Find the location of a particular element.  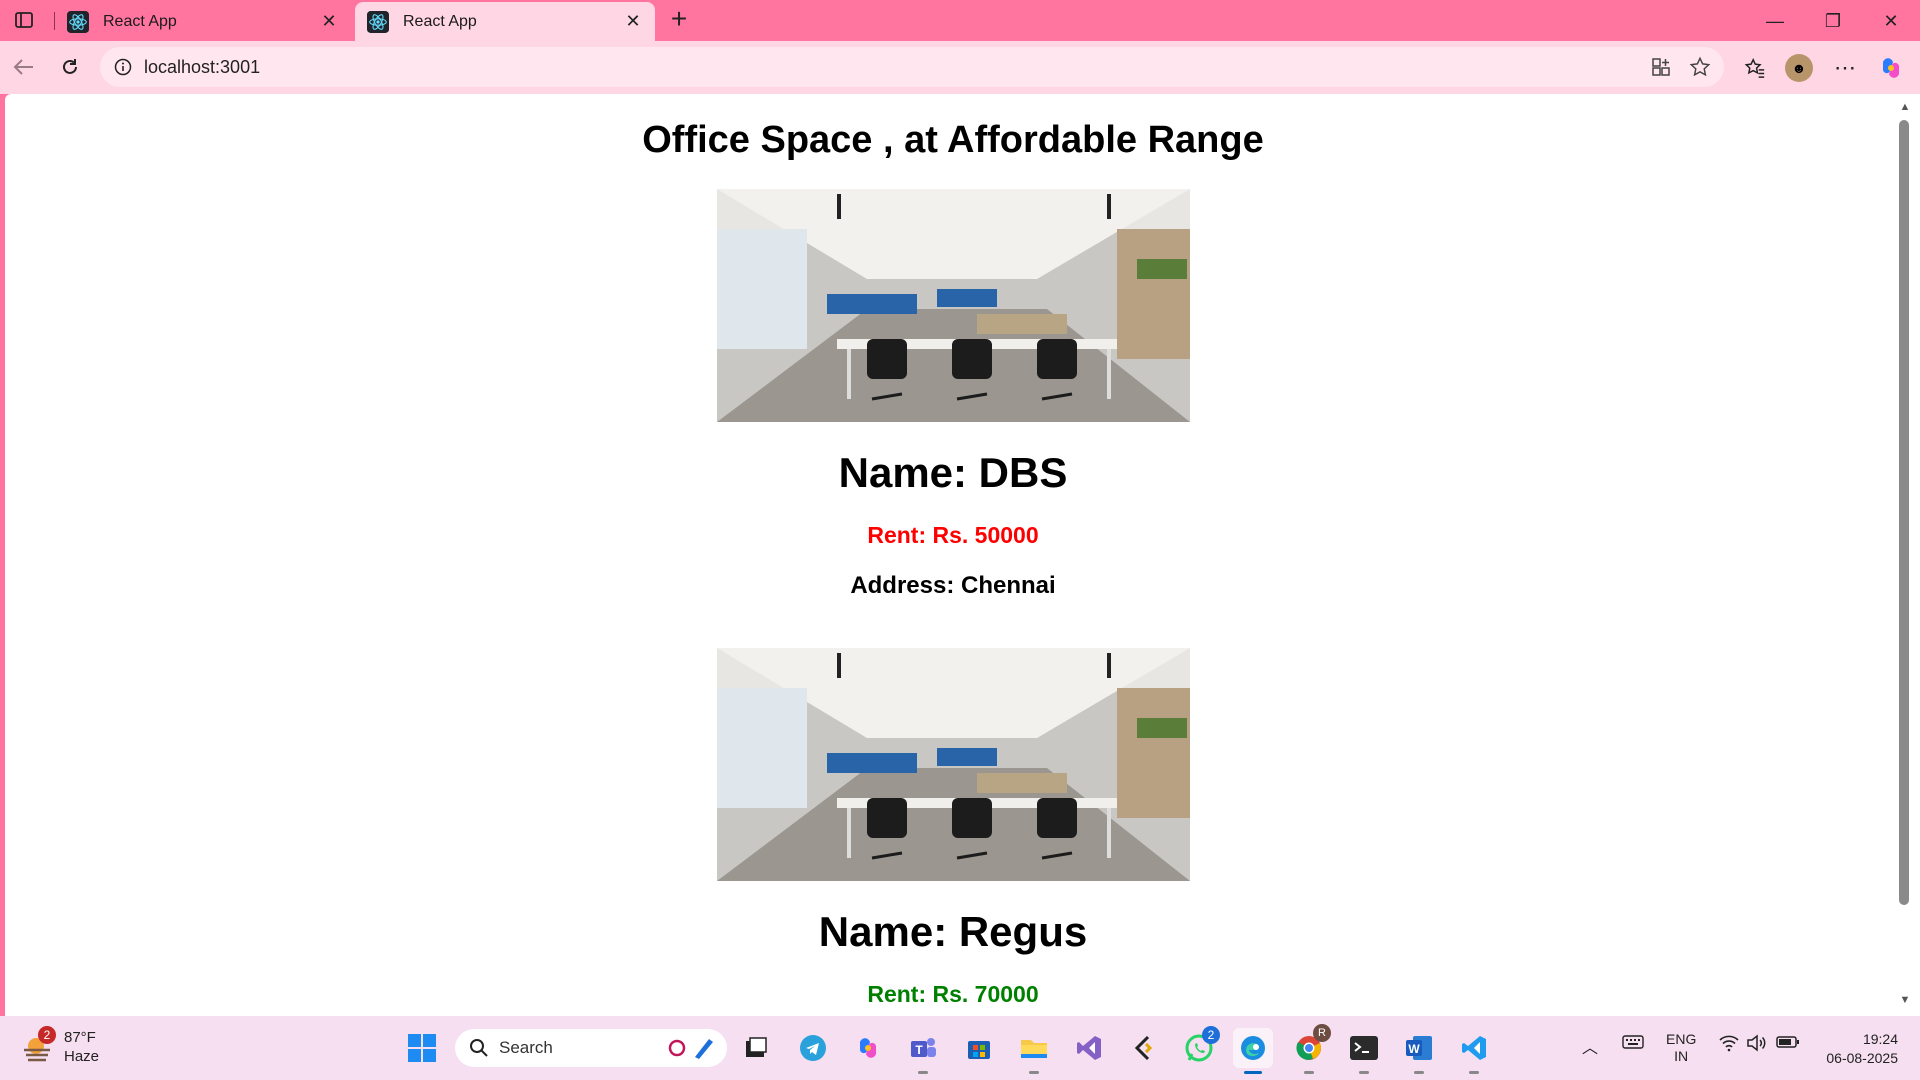

keyboard-icon is located at coordinates (1633, 1043).